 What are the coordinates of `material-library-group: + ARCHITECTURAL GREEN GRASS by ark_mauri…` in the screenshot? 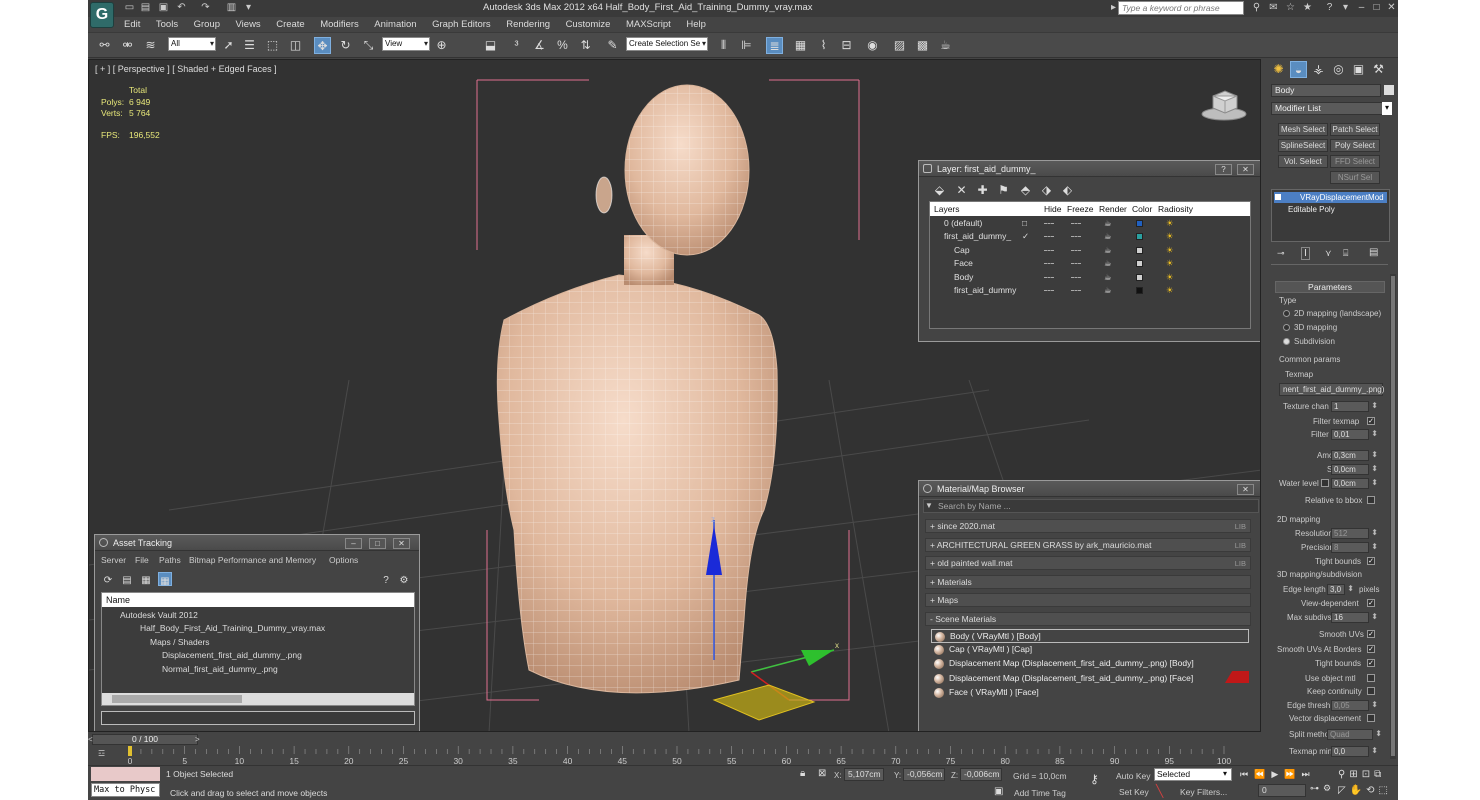 It's located at (1088, 544).